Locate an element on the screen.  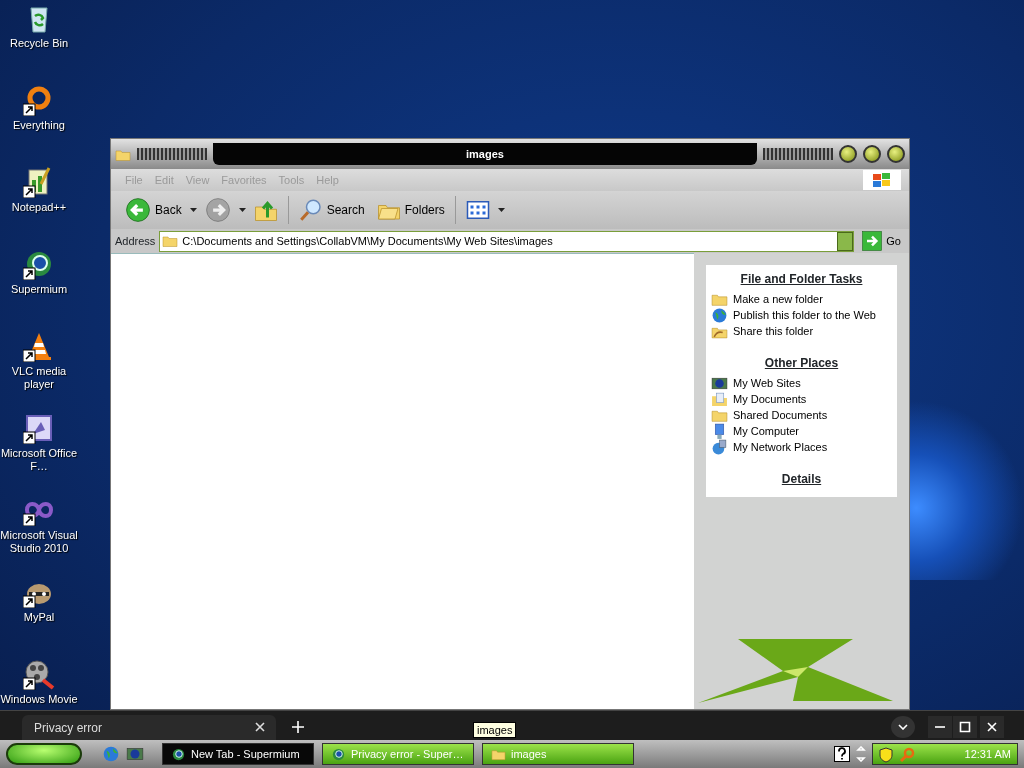
search-button: Search is located at coordinates (331, 210).